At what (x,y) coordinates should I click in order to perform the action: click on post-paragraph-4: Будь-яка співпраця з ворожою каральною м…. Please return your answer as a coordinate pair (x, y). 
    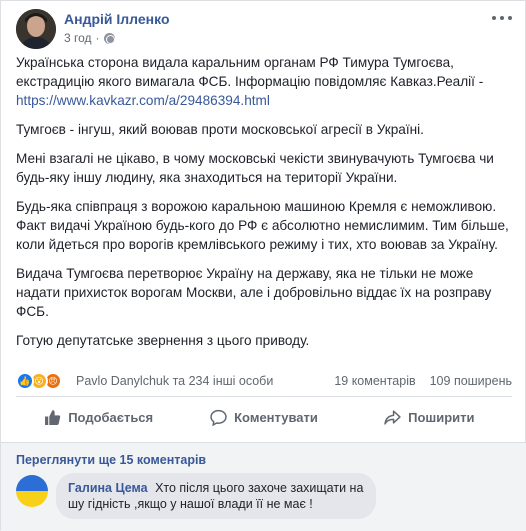
    Looking at the image, I should click on (262, 225).